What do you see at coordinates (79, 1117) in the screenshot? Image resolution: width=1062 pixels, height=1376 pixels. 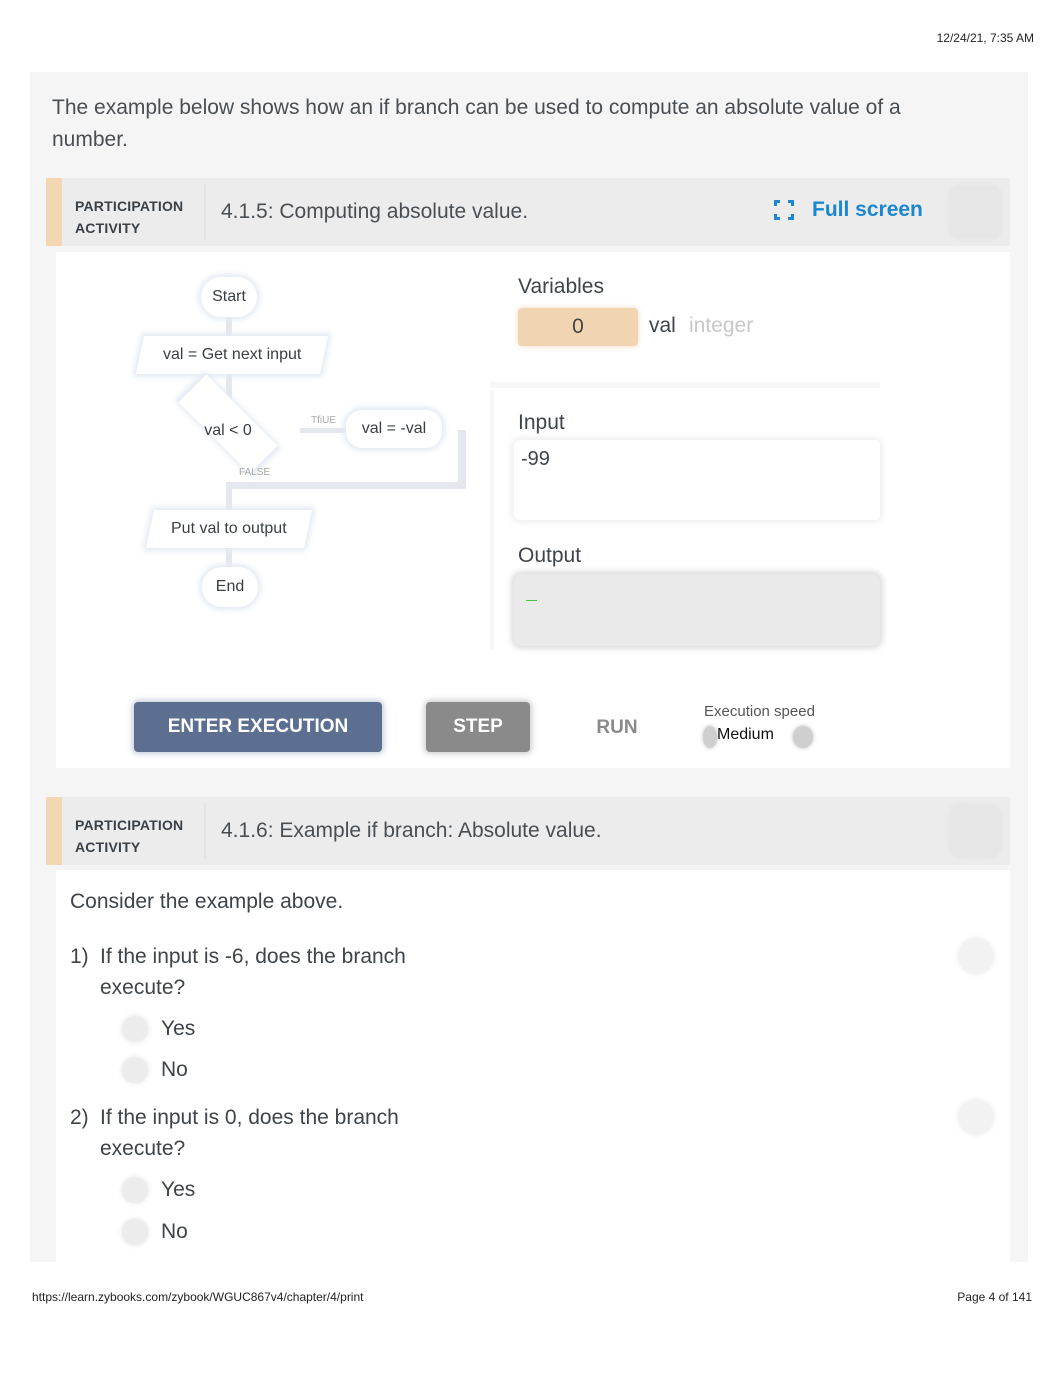 I see `question-number: 2)` at bounding box center [79, 1117].